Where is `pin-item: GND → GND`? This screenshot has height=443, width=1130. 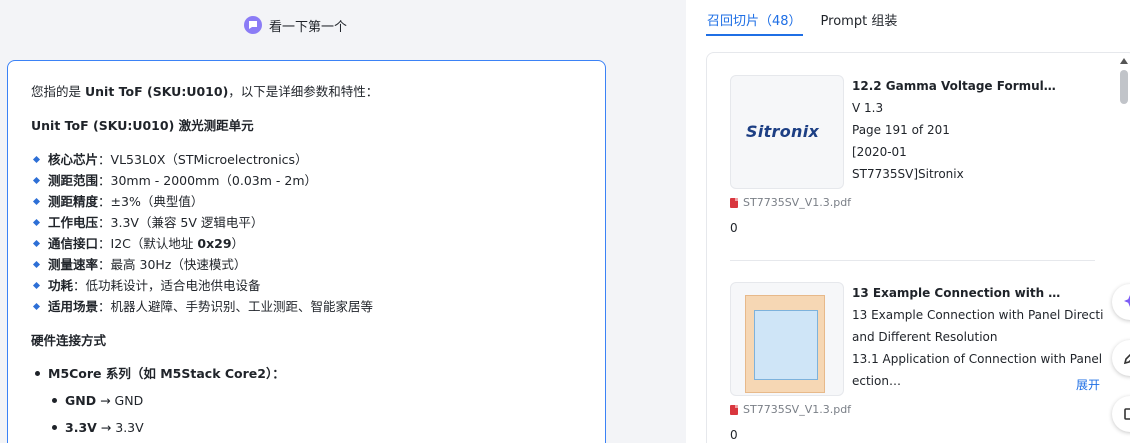
pin-item: GND → GND is located at coordinates (315, 403).